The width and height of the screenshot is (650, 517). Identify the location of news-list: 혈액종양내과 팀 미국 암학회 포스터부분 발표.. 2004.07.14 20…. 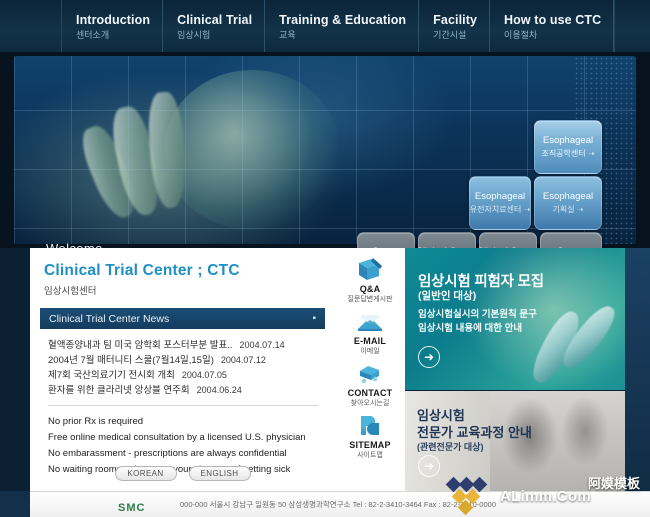
(182, 368).